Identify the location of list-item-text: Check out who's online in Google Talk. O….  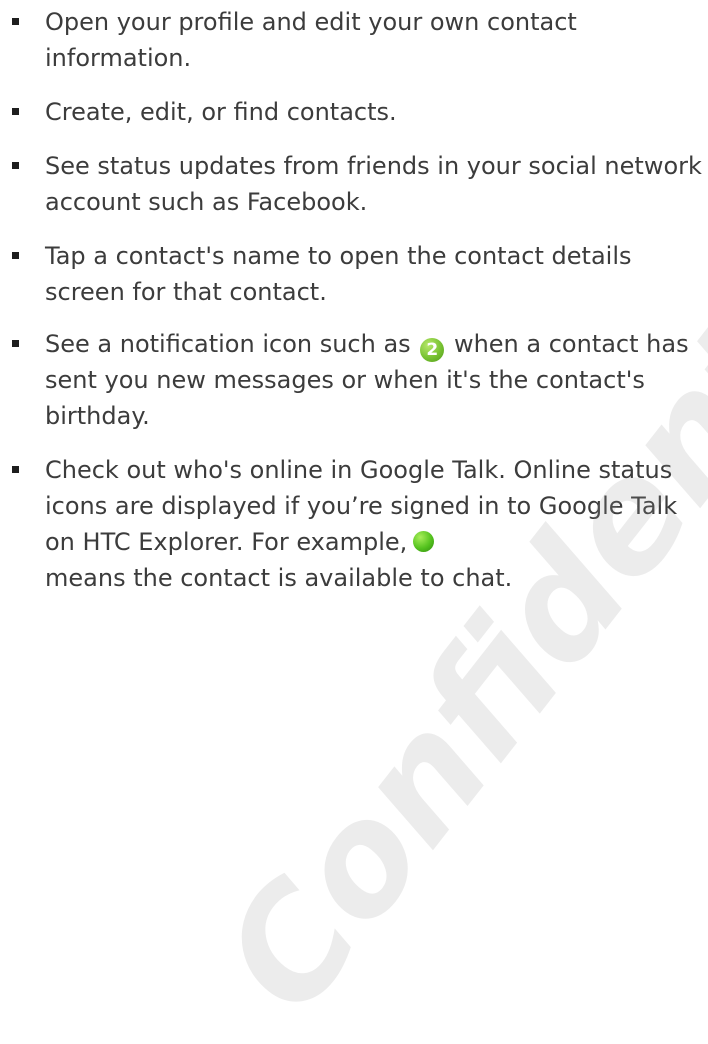
(375, 524).